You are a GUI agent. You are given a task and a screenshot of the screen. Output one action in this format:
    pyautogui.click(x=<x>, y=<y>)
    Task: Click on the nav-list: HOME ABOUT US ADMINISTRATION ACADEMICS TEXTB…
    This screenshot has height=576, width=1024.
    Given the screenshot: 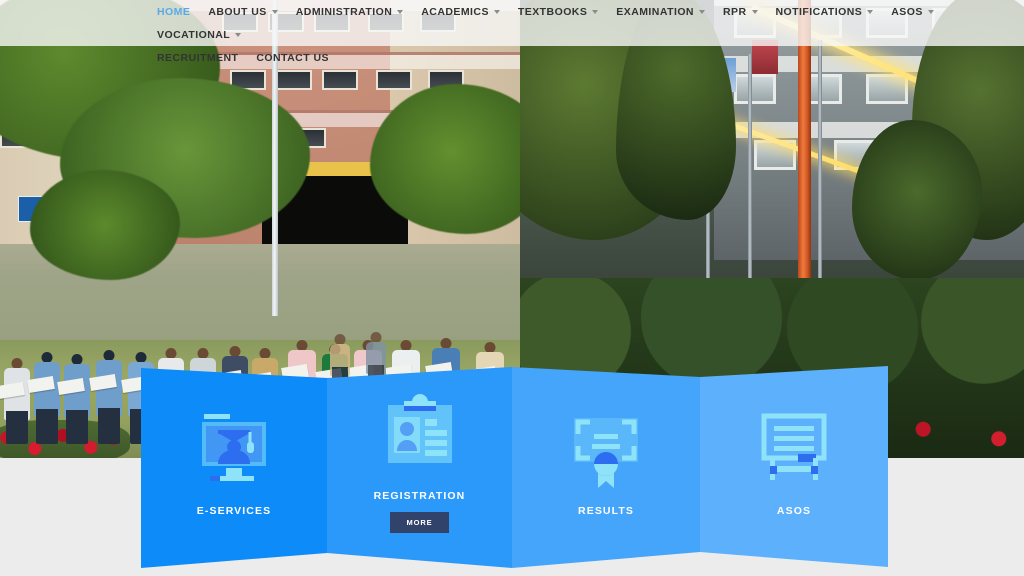 What is the action you would take?
    pyautogui.click(x=586, y=34)
    